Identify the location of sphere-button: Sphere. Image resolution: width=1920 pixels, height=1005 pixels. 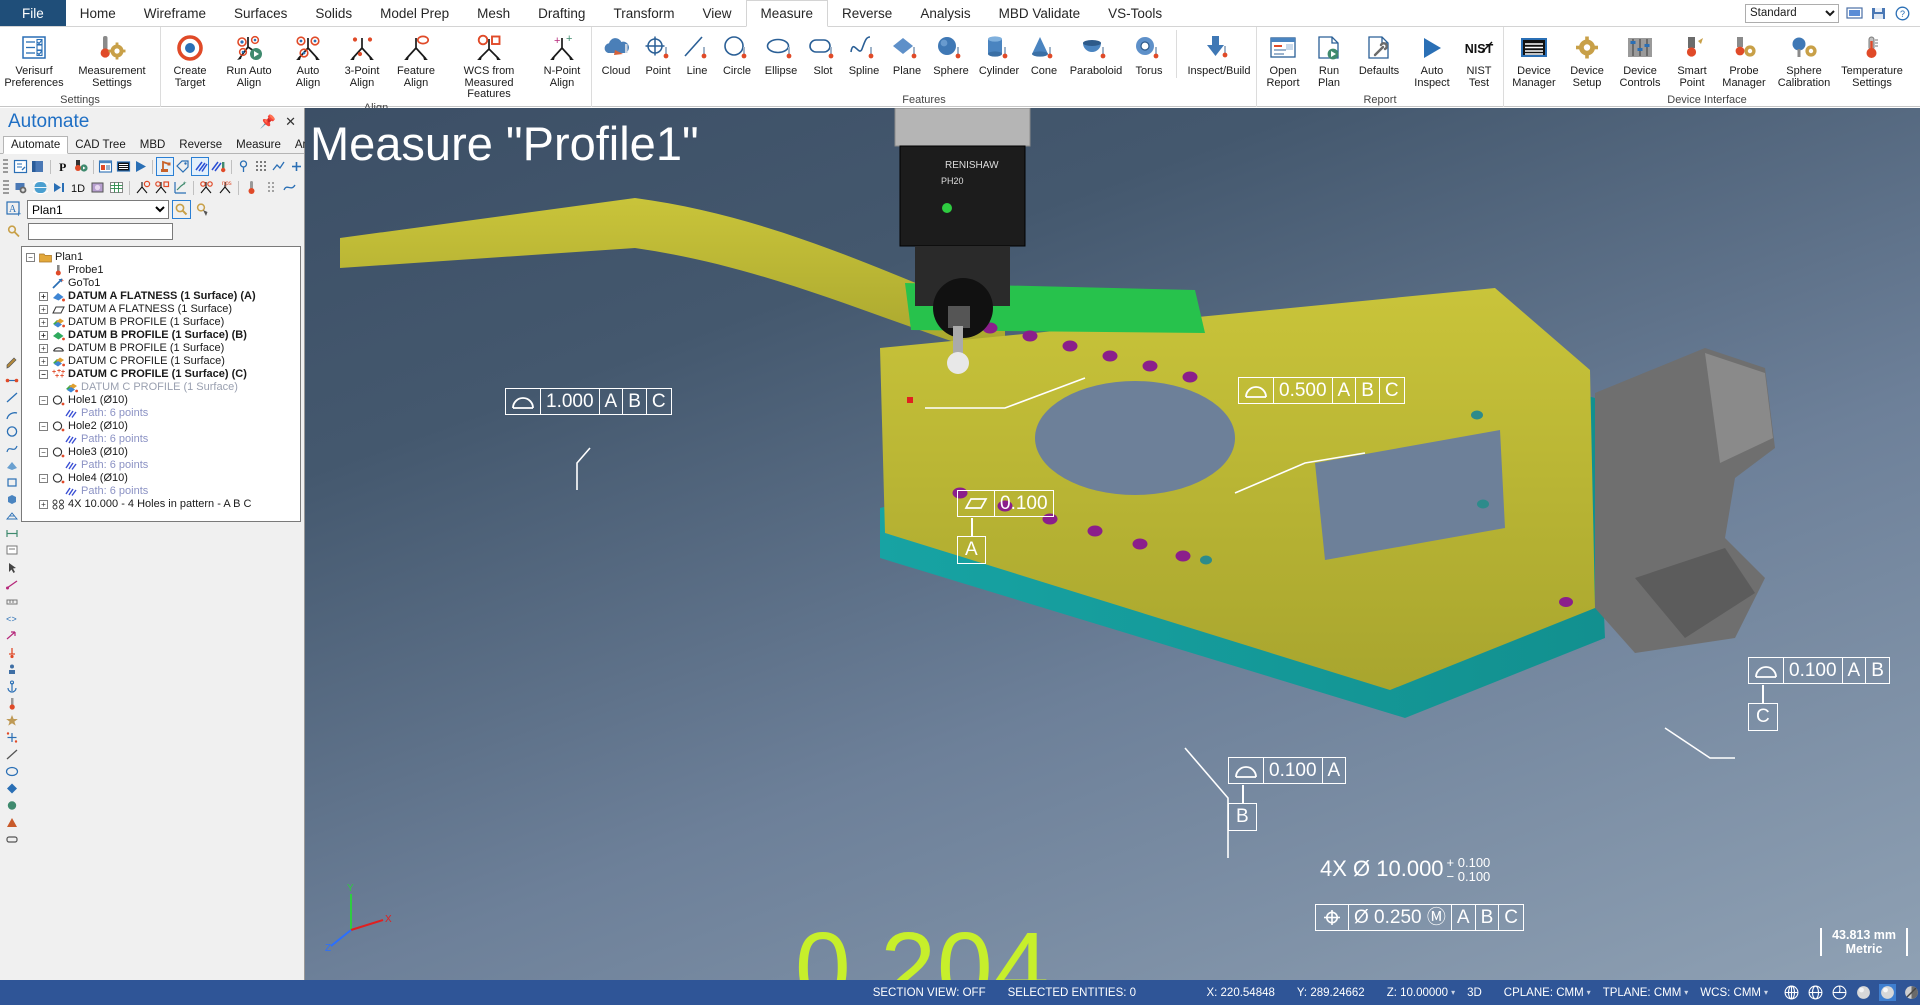
(951, 54).